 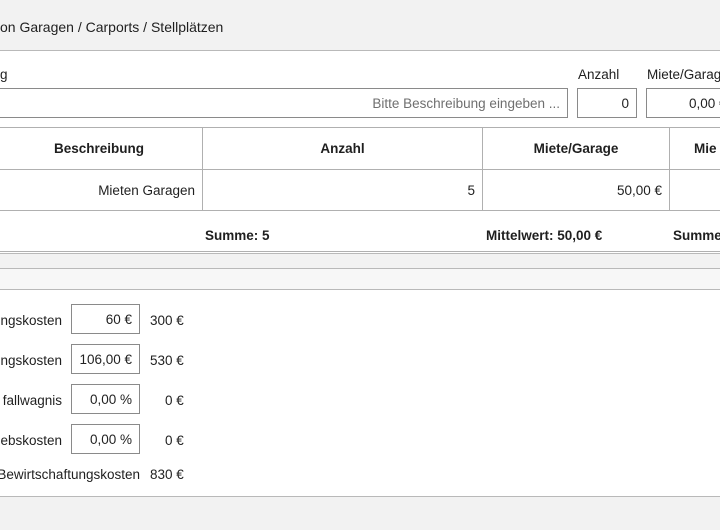 What do you see at coordinates (599, 74) in the screenshot?
I see `count-label: Anzahl` at bounding box center [599, 74].